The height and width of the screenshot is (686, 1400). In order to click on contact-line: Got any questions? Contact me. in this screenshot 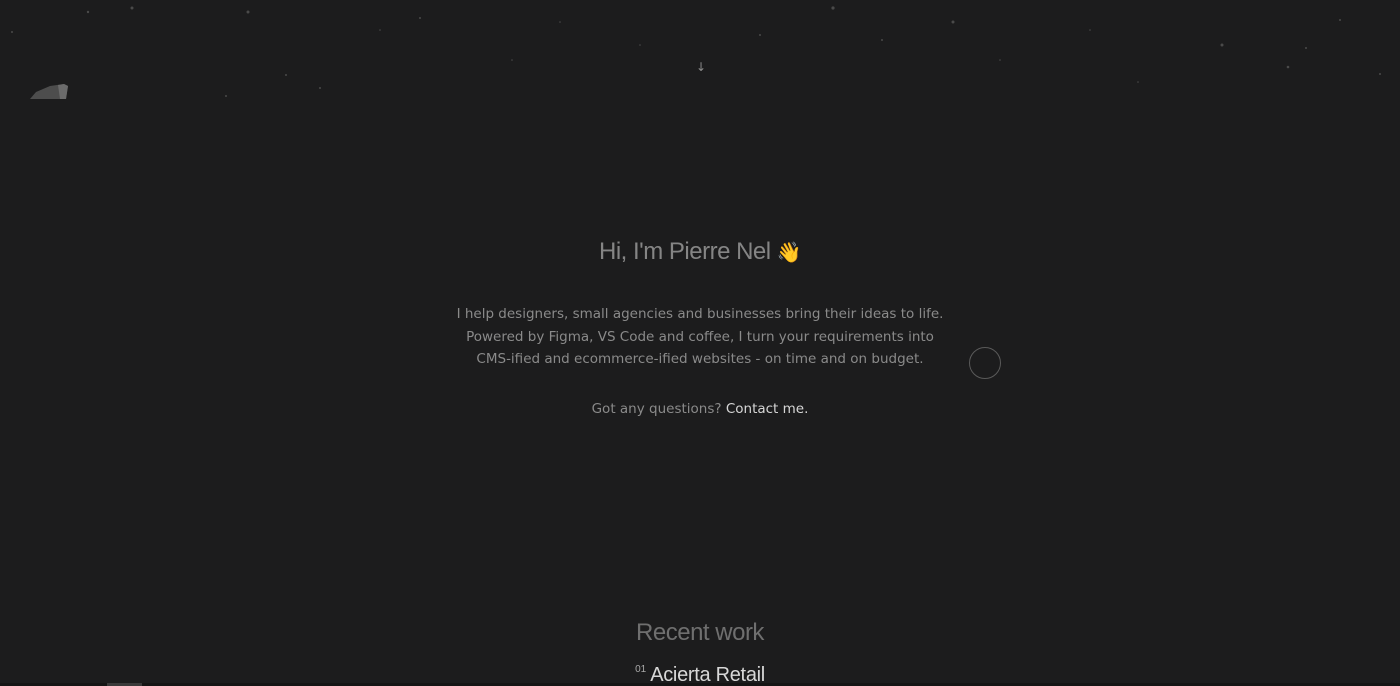, I will do `click(700, 409)`.